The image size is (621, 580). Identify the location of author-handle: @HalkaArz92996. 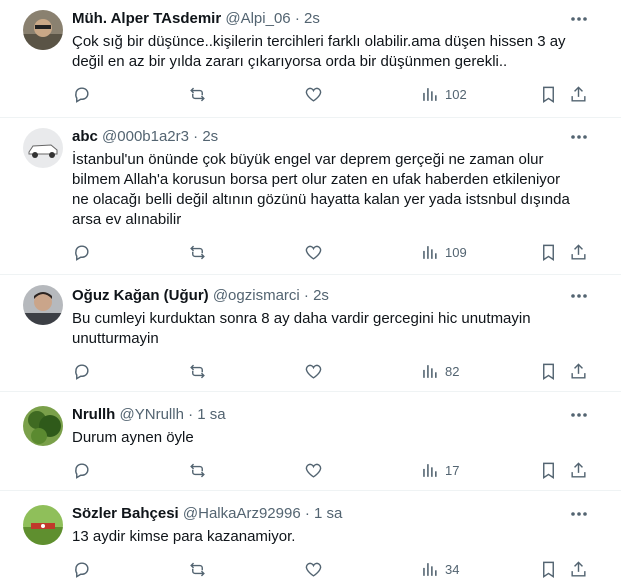
(242, 513).